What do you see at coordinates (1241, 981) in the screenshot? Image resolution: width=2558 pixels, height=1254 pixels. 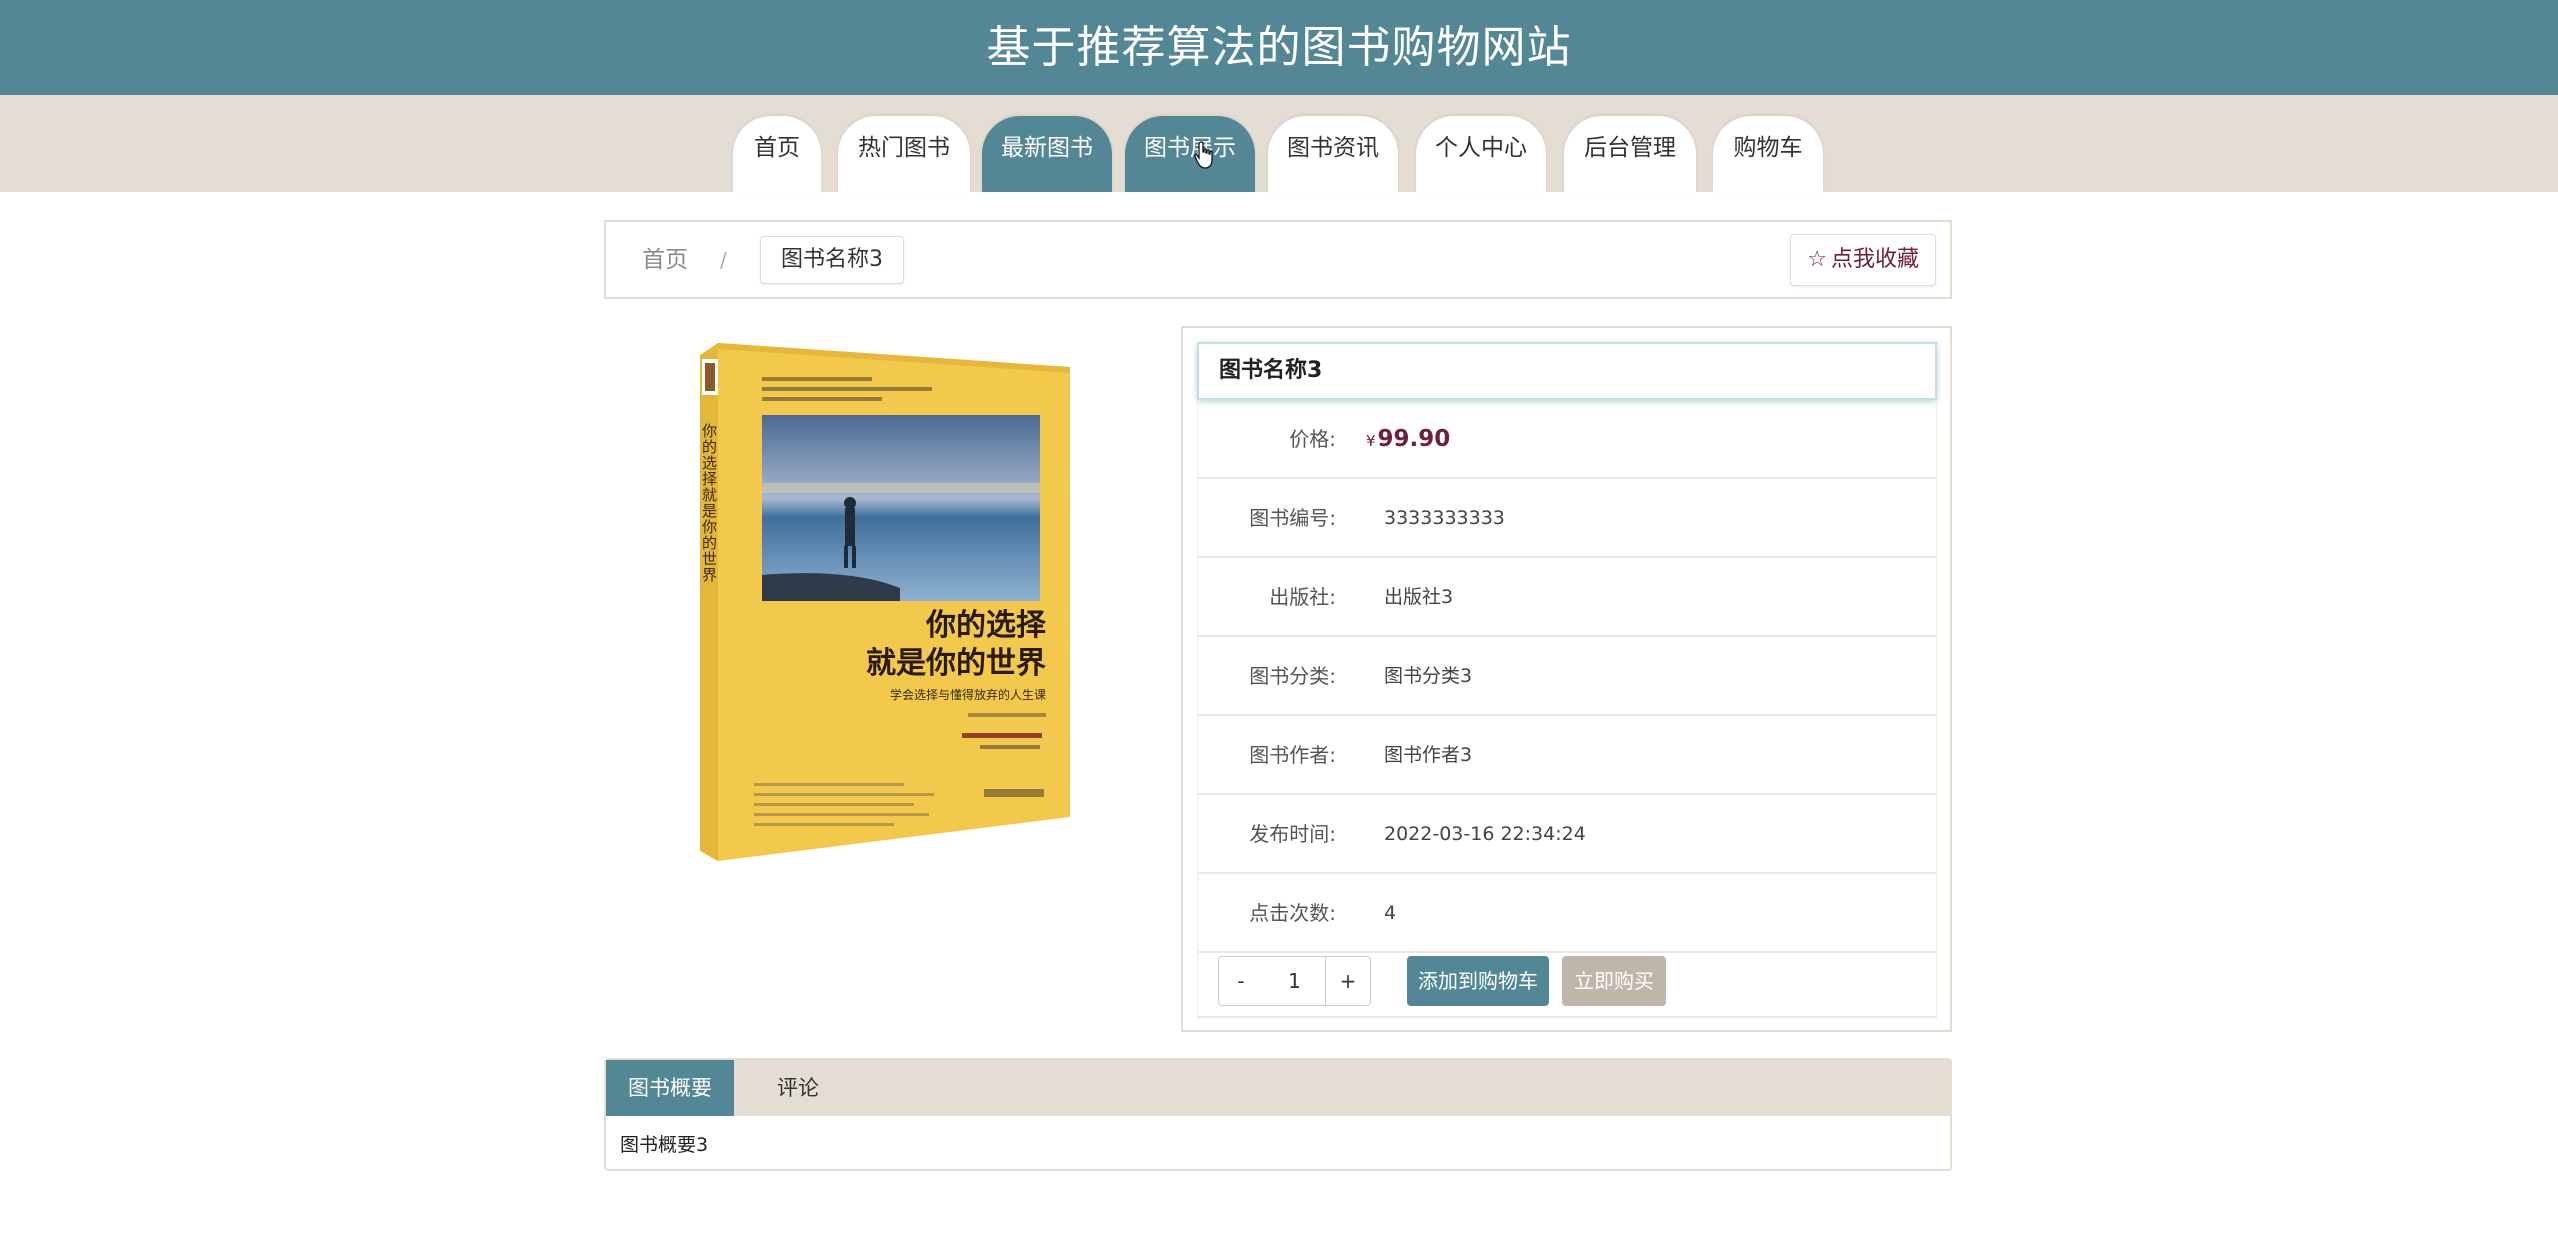 I see `quantity-decrease-button: -` at bounding box center [1241, 981].